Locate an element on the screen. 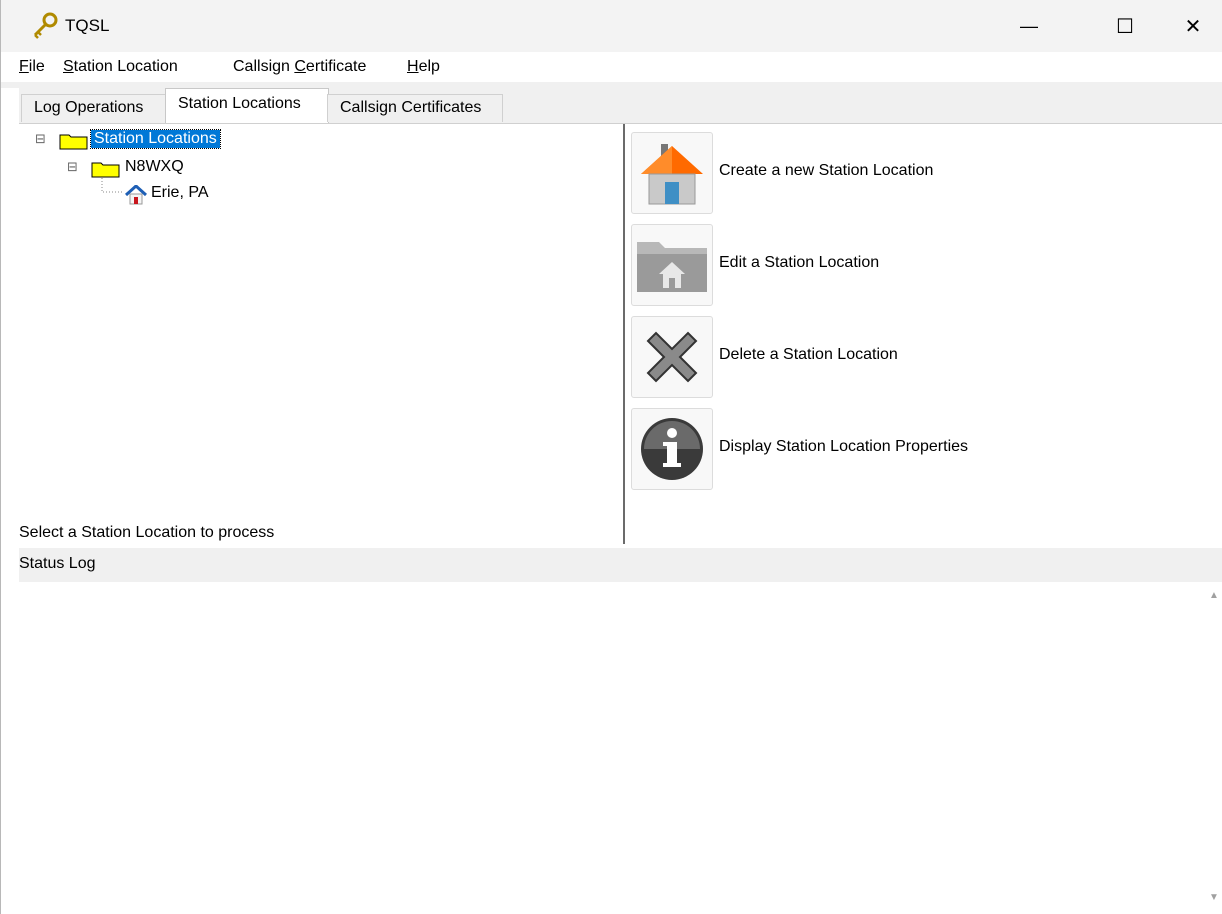 The image size is (1222, 914). scroll-up-arrow-icon: ▲ is located at coordinates (1214, 597).